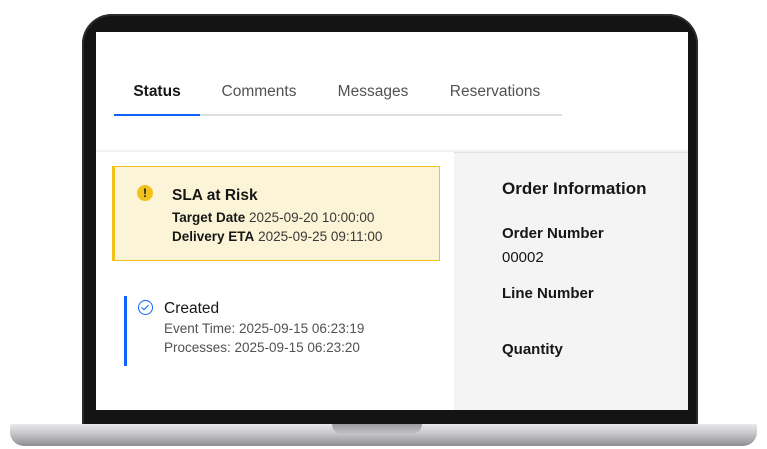 The width and height of the screenshot is (767, 449). I want to click on tab-bar: Status Comments Messages Reservations, so click(338, 94).